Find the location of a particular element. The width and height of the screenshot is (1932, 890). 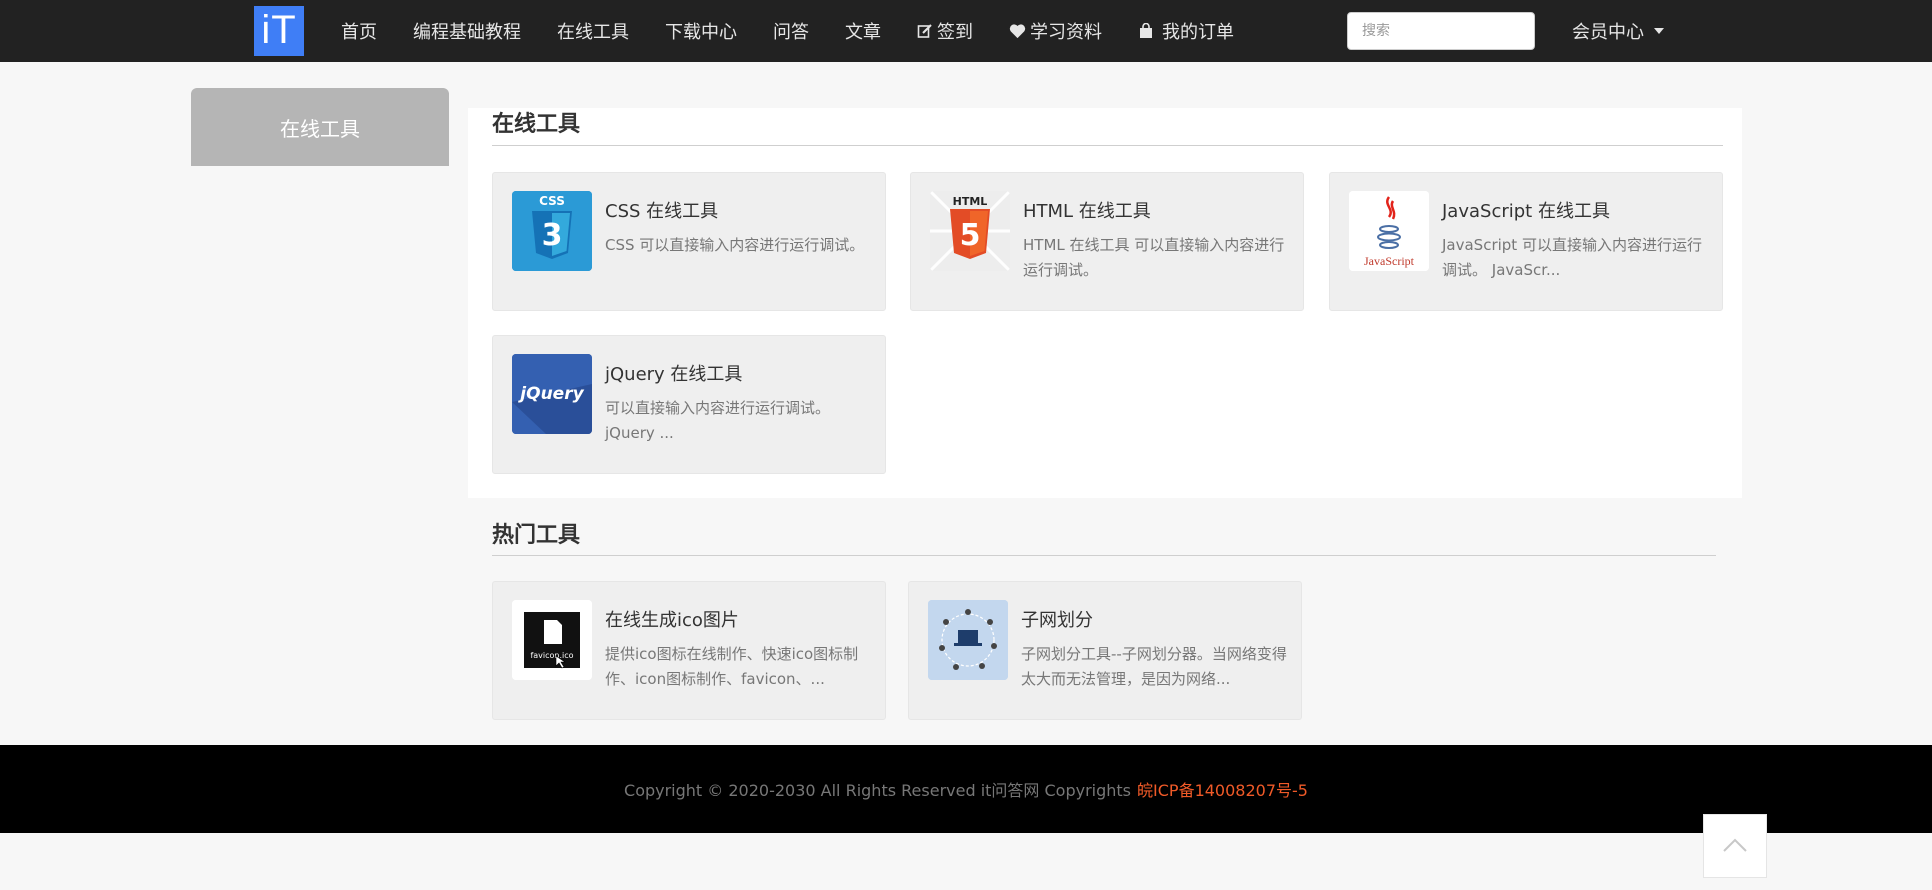

html5-icon: HTML 5 is located at coordinates (970, 231).